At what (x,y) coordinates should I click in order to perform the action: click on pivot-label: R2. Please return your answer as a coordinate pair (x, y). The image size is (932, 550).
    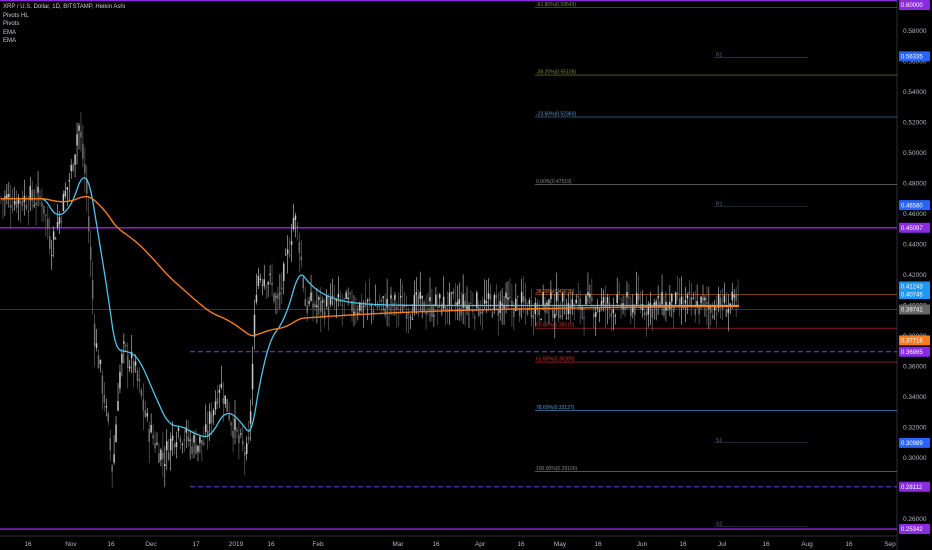
    Looking at the image, I should click on (719, 56).